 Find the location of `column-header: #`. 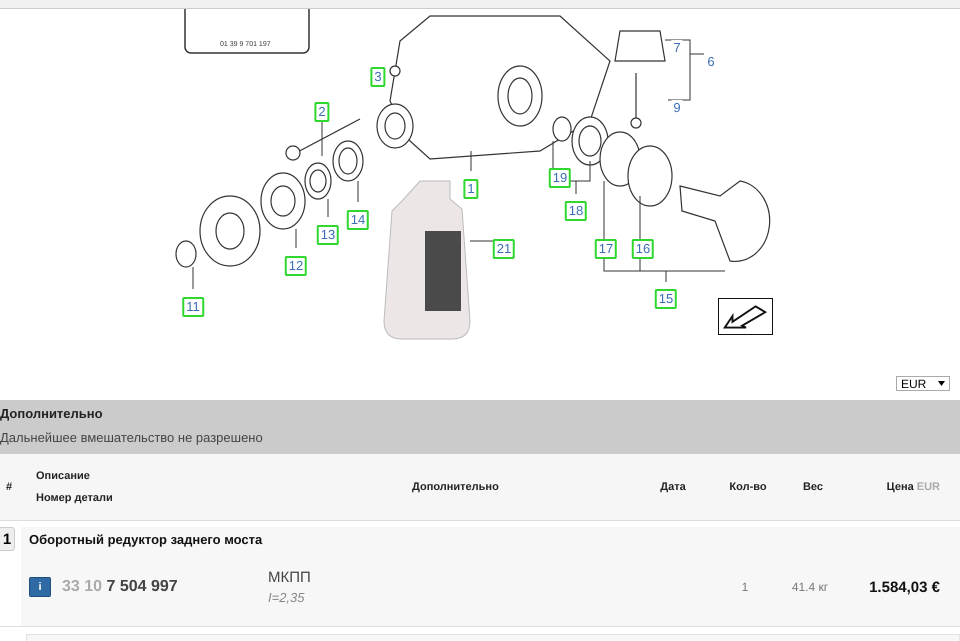

column-header: # is located at coordinates (9, 487).